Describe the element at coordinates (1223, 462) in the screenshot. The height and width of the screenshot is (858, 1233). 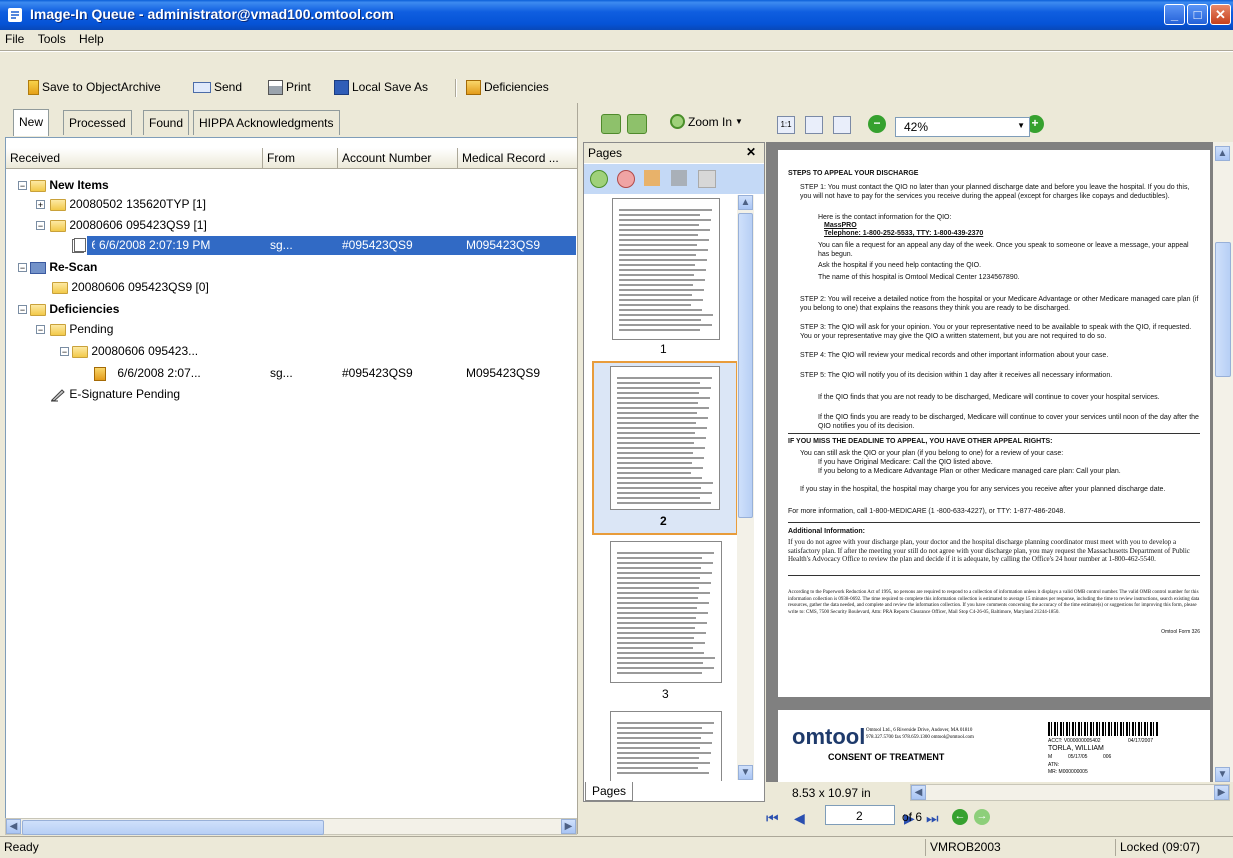
I see `document-vertical-scrollbar: ▲ ▼` at that location.